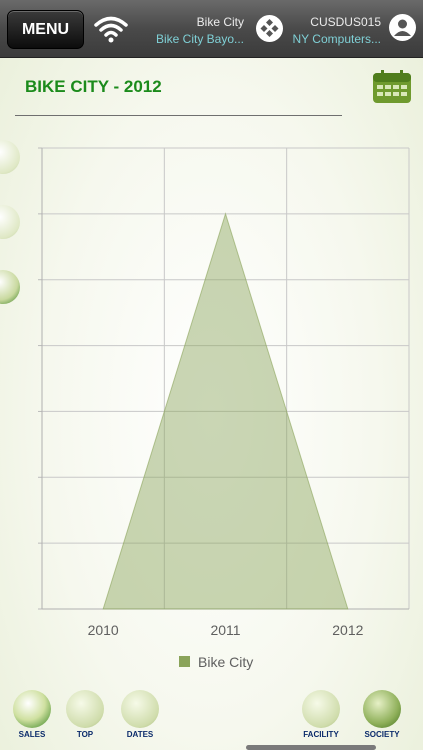 The height and width of the screenshot is (750, 423). I want to click on nav-dates: DATES, so click(140, 714).